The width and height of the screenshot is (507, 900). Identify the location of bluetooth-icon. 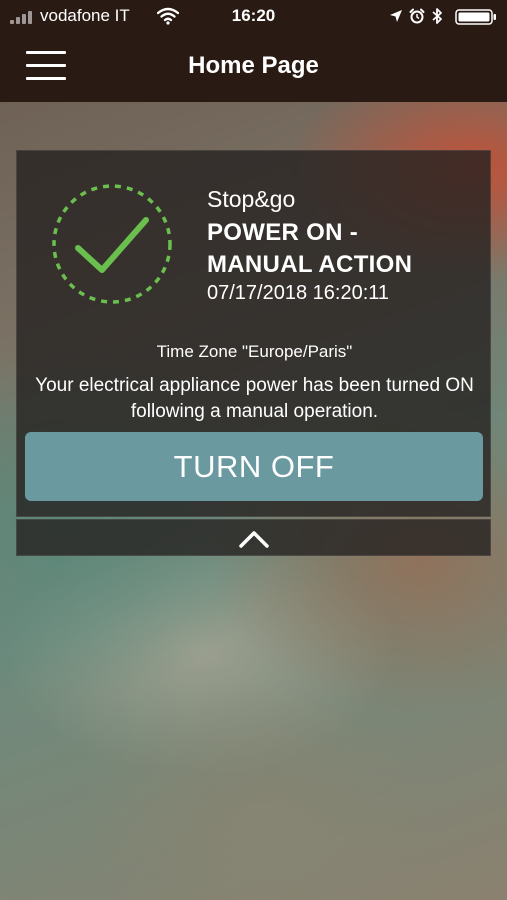
(437, 16).